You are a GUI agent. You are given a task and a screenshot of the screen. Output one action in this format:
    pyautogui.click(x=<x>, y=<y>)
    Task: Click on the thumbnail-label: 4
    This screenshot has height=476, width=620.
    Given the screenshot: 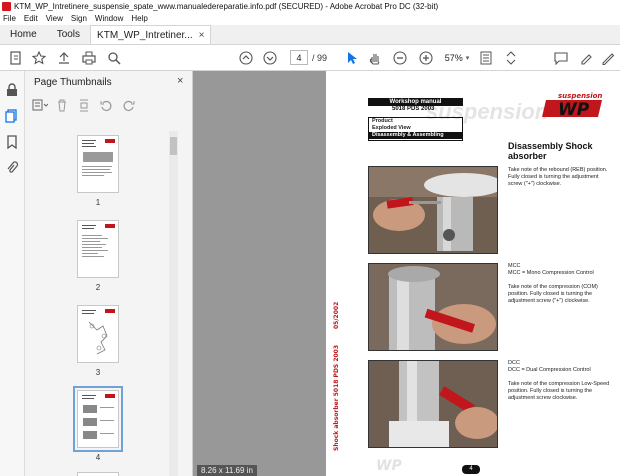 What is the action you would take?
    pyautogui.click(x=98, y=457)
    